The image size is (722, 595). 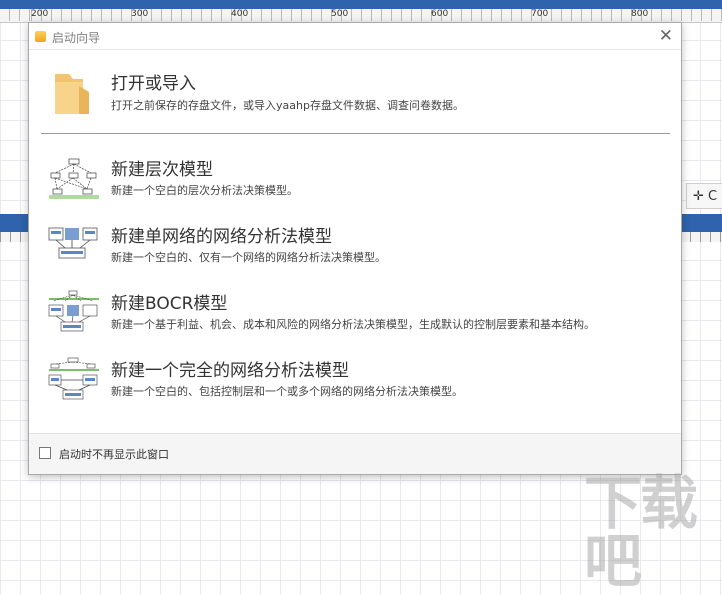 What do you see at coordinates (73, 378) in the screenshot?
I see `full-anp-model-icon` at bounding box center [73, 378].